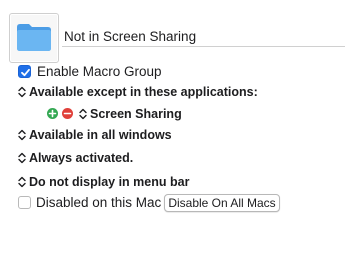 The height and width of the screenshot is (255, 345). I want to click on plus-icon, so click(52, 113).